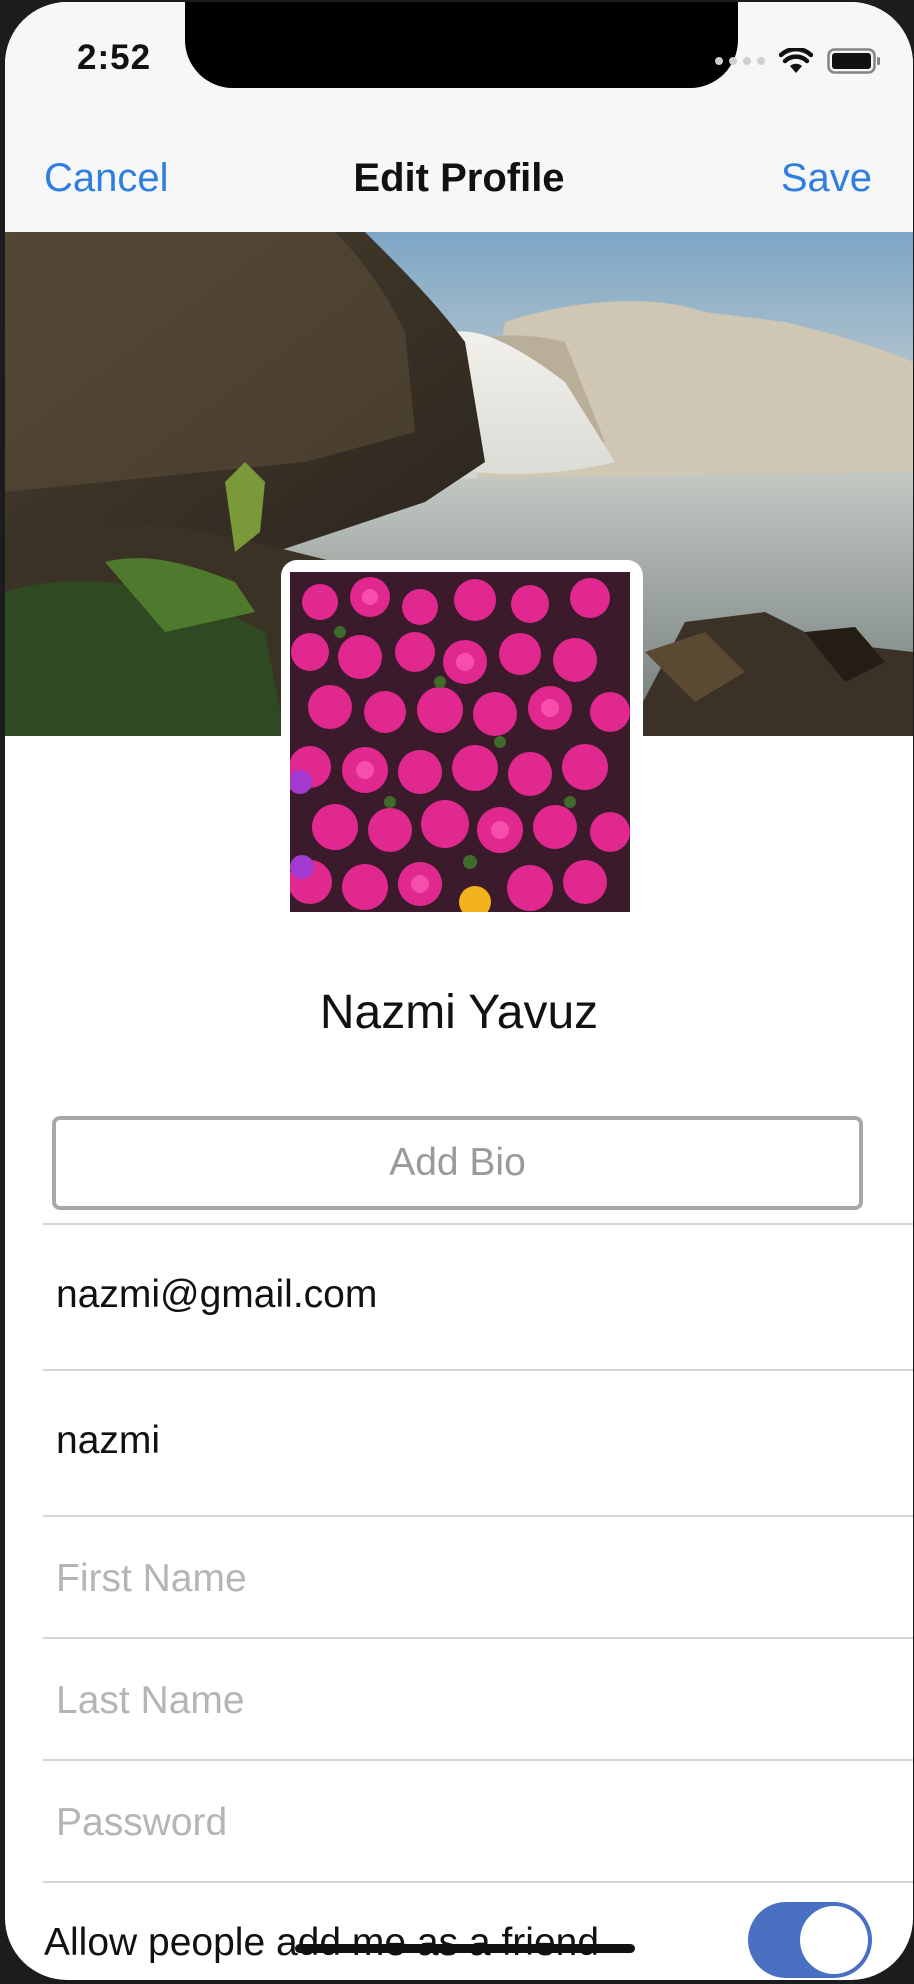  What do you see at coordinates (114, 57) in the screenshot?
I see `status-time: 2:52` at bounding box center [114, 57].